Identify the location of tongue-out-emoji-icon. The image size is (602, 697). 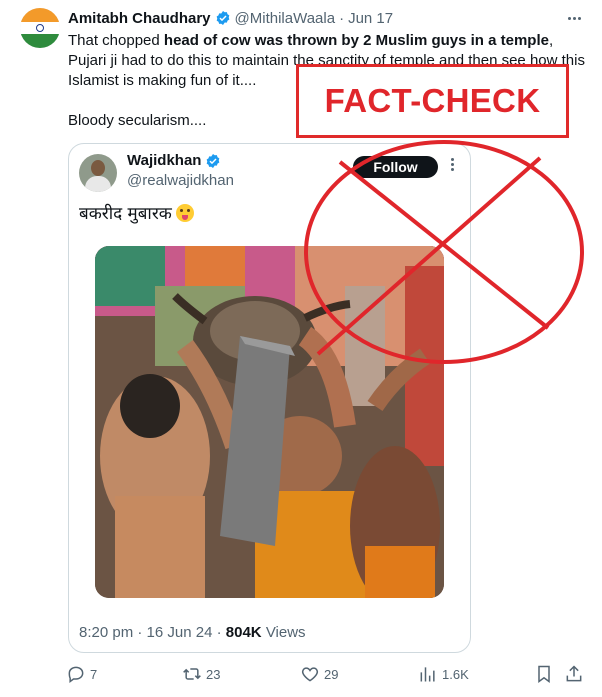
(184, 213).